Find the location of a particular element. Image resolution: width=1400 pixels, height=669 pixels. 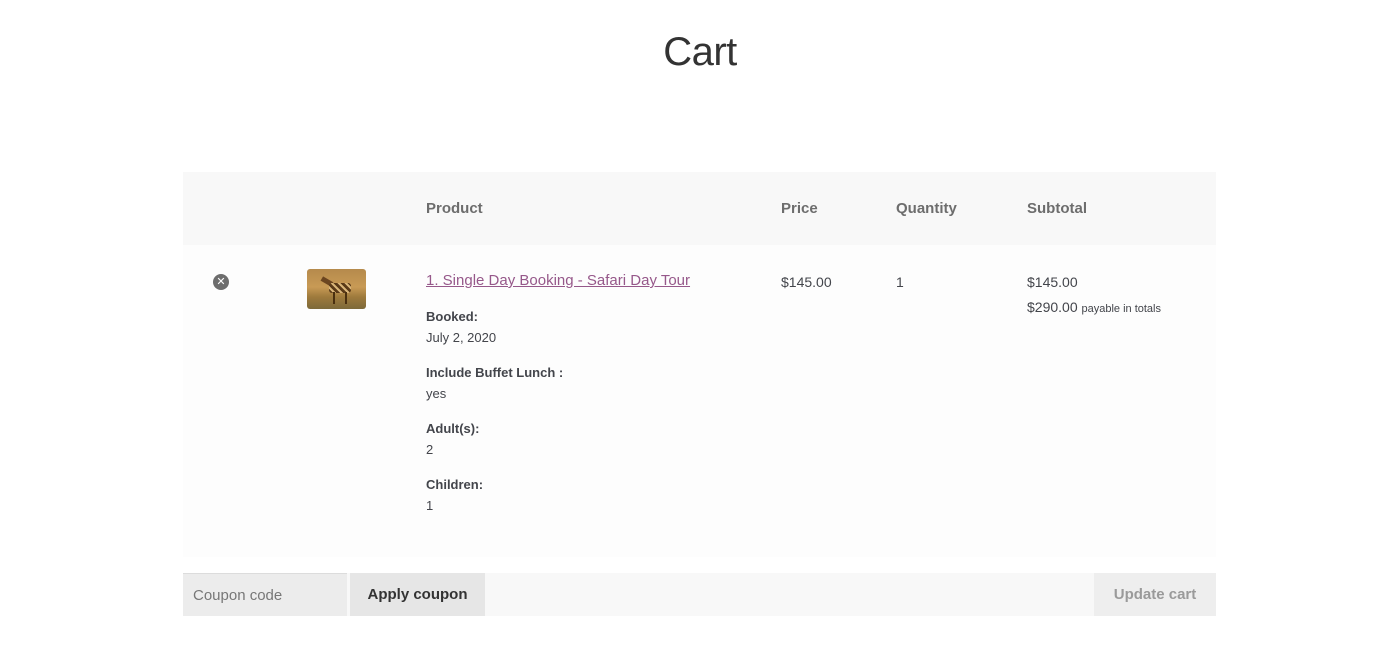

item-quantity: 1 is located at coordinates (900, 282).